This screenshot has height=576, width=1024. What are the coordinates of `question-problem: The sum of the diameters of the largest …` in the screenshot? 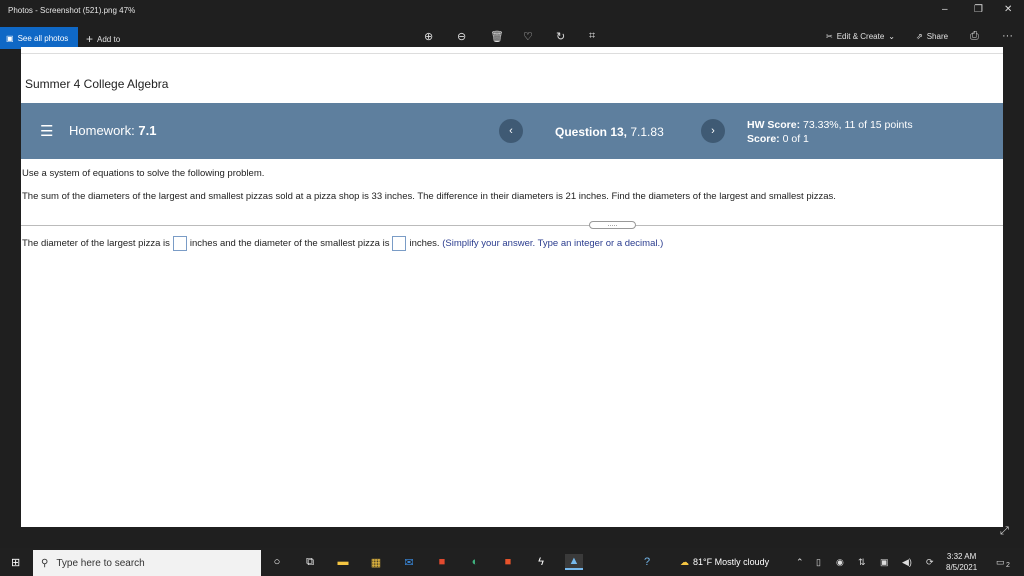 It's located at (429, 196).